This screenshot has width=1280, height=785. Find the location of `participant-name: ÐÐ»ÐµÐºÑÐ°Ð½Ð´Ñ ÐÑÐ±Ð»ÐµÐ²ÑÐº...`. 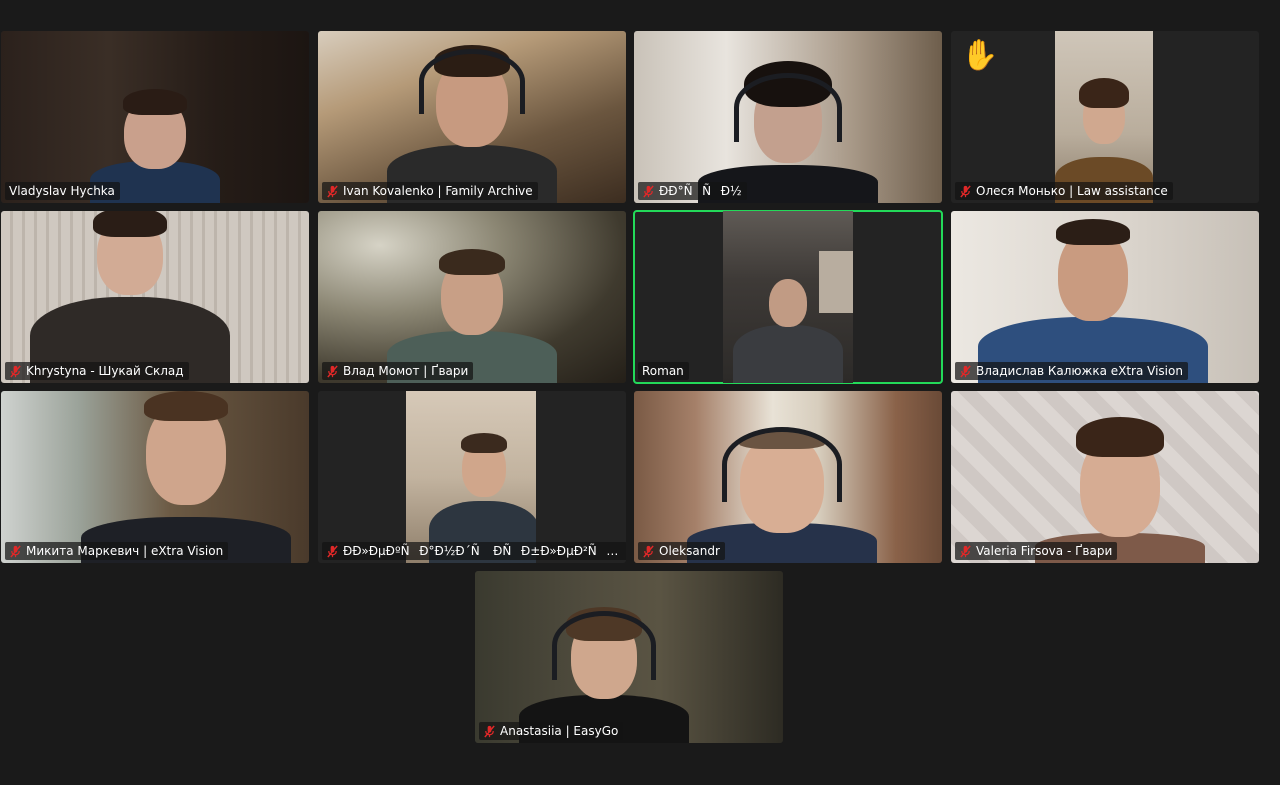

participant-name: ÐÐ»ÐµÐºÑÐ°Ð½Ð´Ñ ÐÑÐ±Ð»ÐµÐ²ÑÐº... is located at coordinates (482, 551).